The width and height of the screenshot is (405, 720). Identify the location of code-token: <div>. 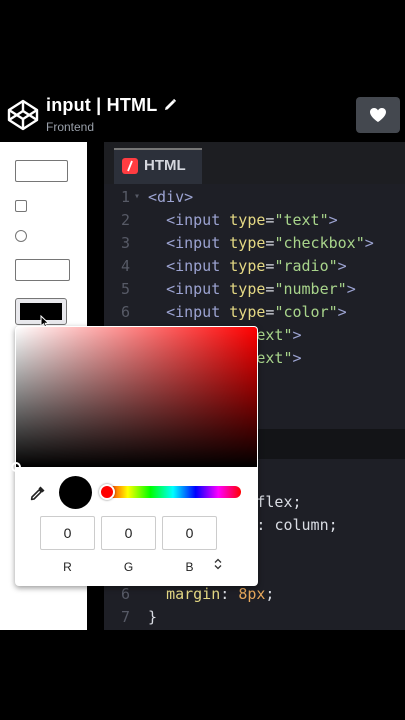
(171, 197).